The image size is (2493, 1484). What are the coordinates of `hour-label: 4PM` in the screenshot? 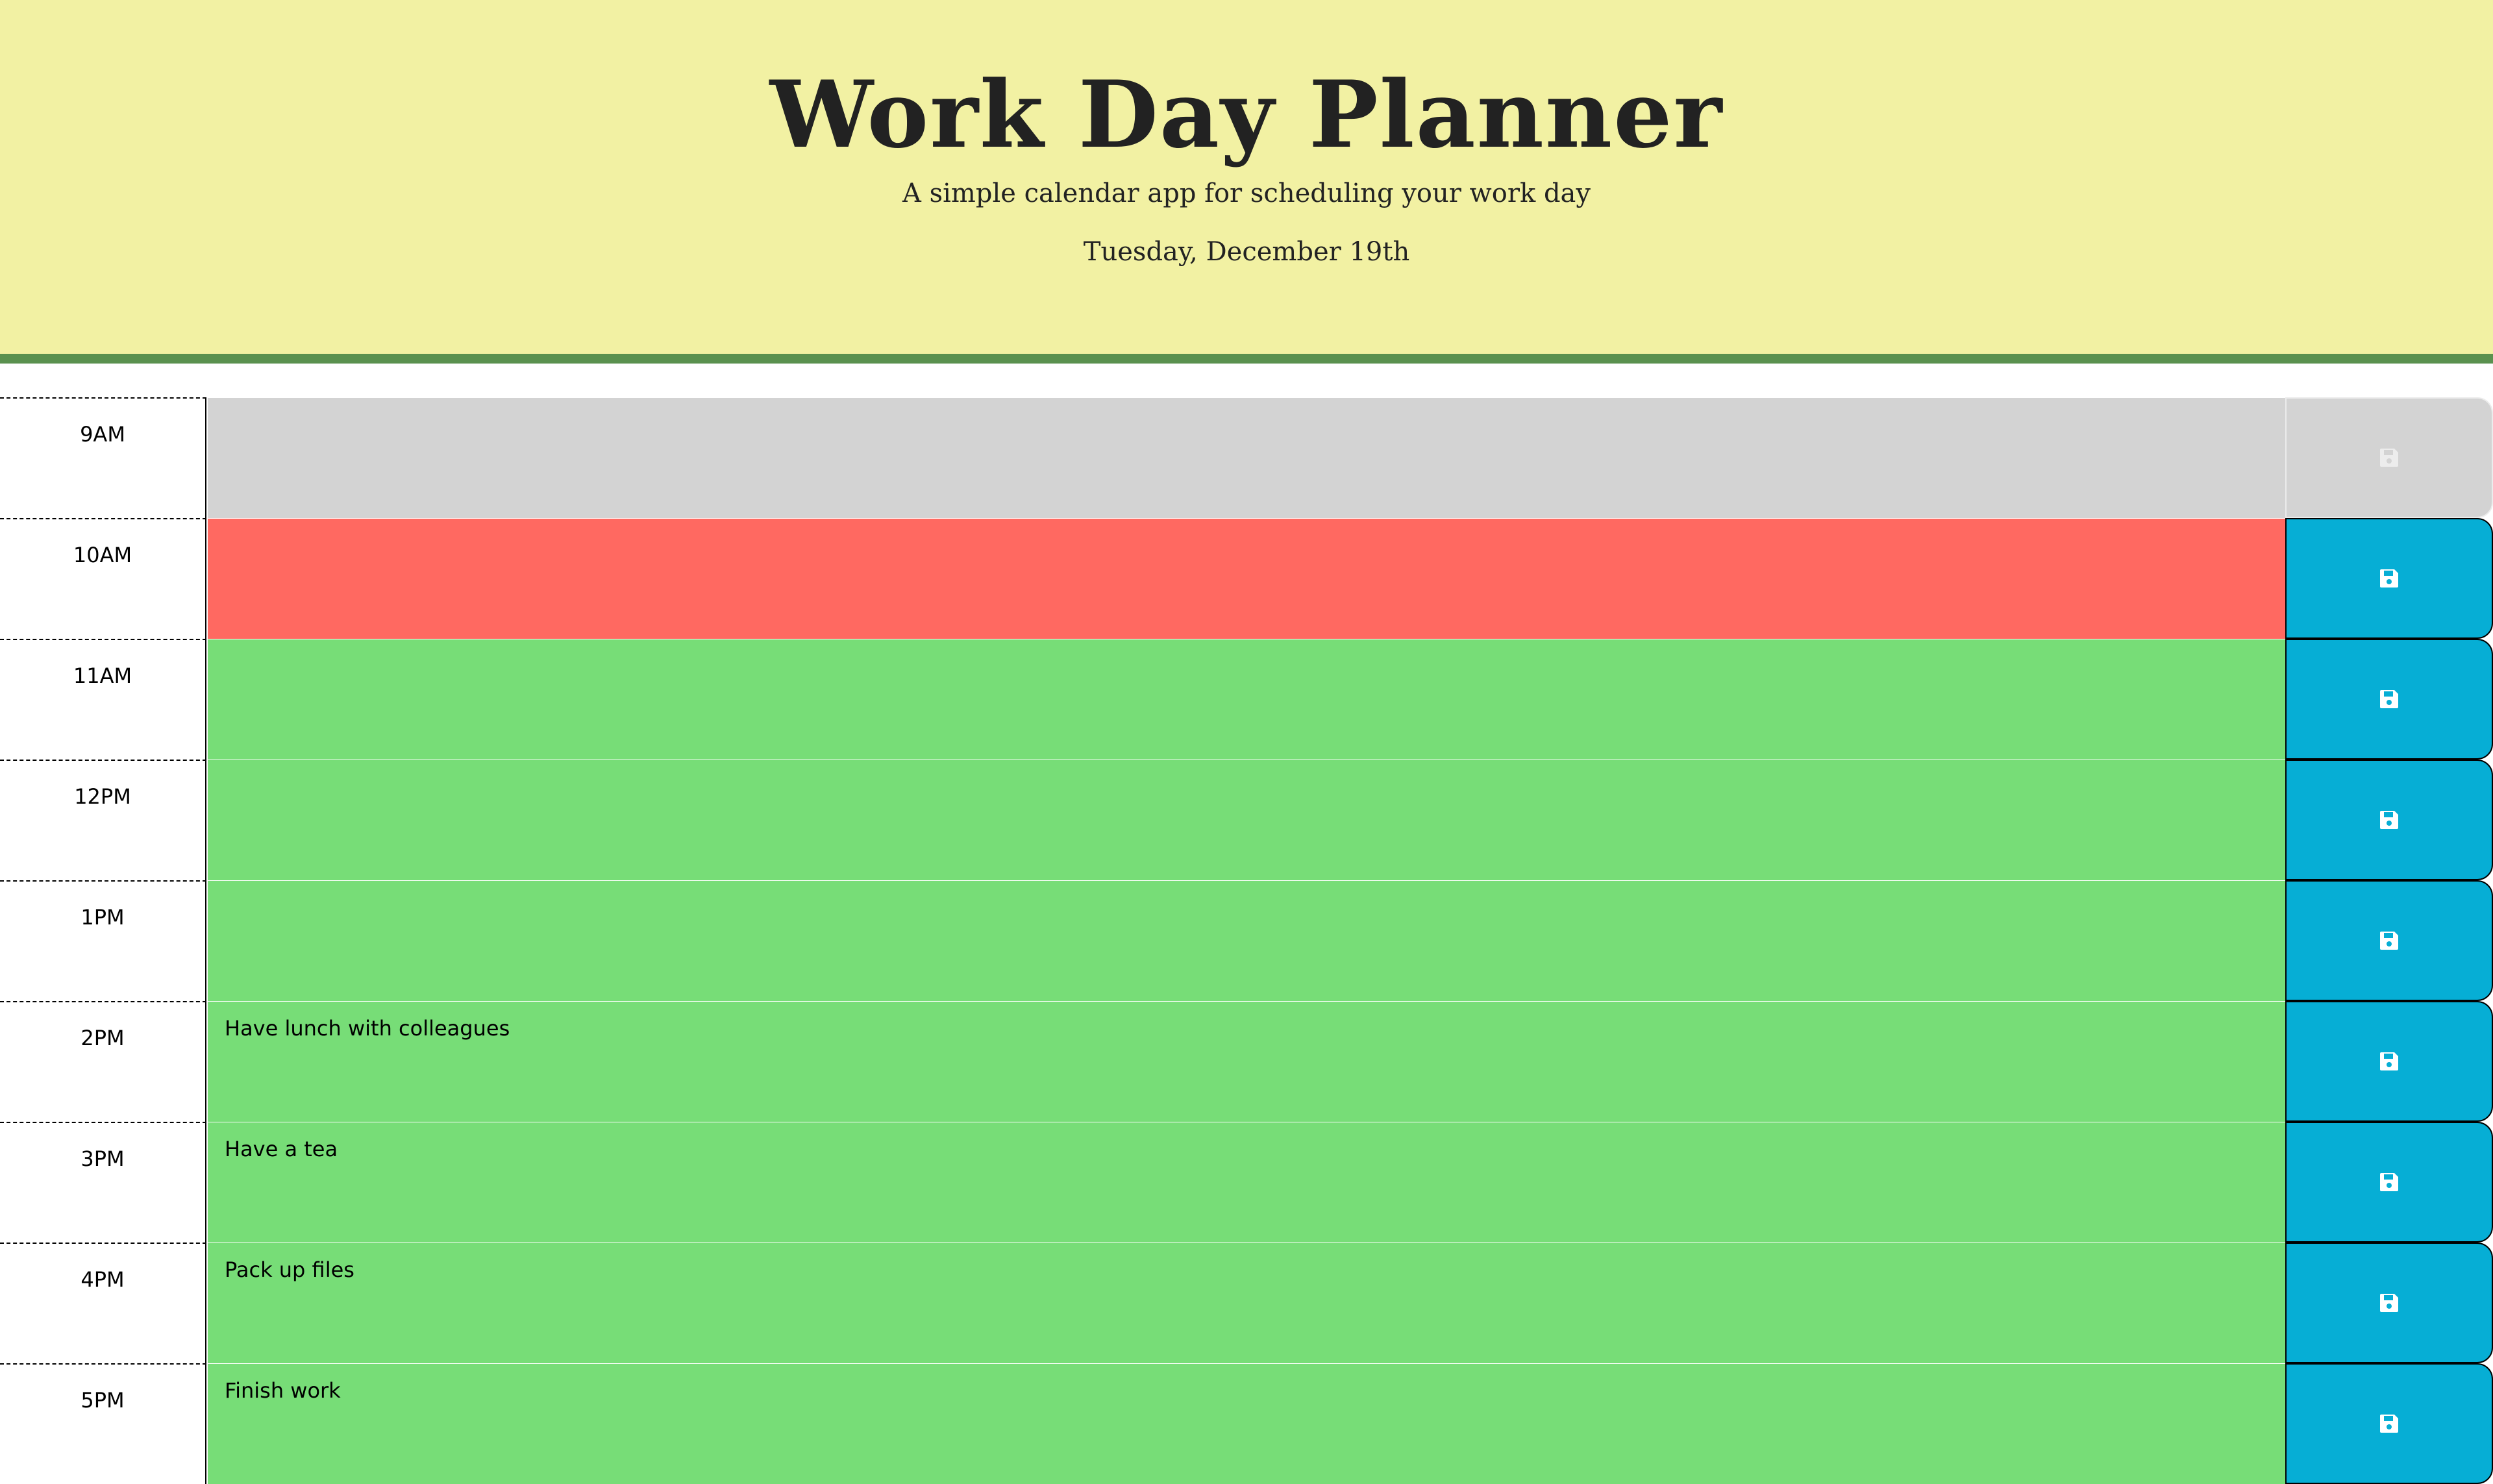 It's located at (103, 1303).